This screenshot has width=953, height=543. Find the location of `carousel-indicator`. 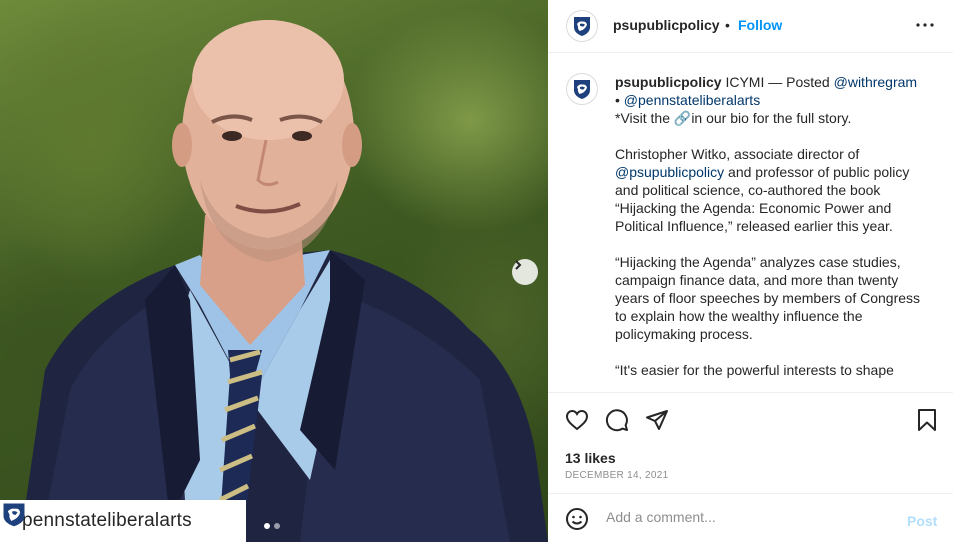

carousel-indicator is located at coordinates (272, 526).